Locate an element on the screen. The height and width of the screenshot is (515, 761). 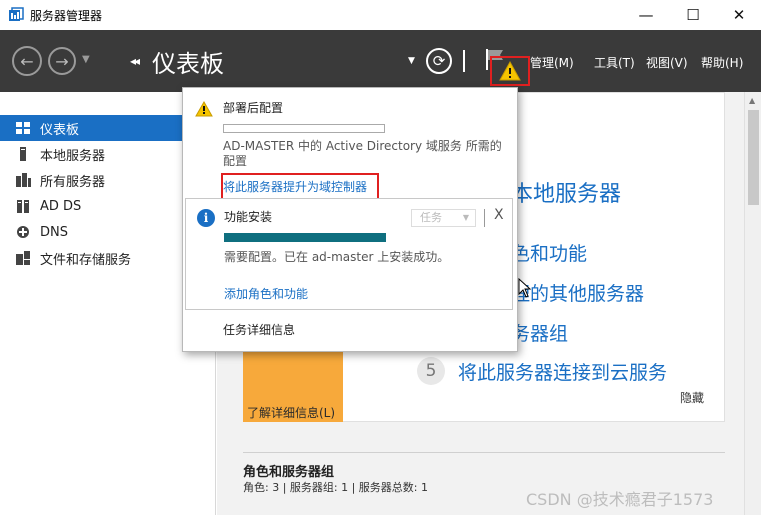
all-servers-icon is located at coordinates (23, 180).